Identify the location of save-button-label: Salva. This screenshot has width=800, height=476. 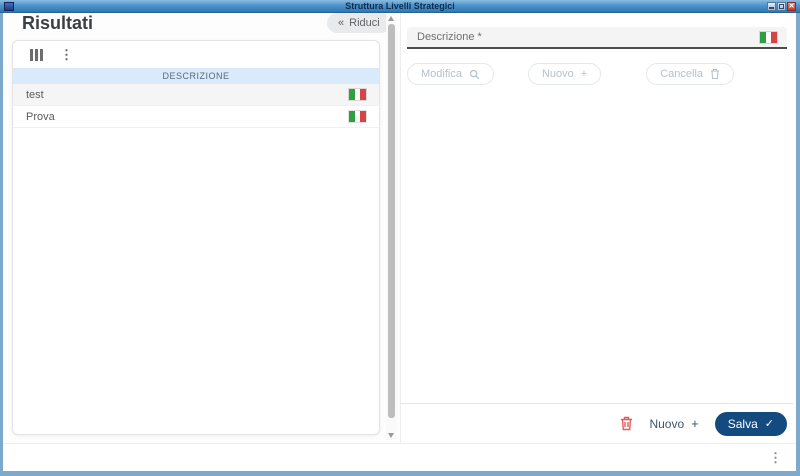
(742, 423).